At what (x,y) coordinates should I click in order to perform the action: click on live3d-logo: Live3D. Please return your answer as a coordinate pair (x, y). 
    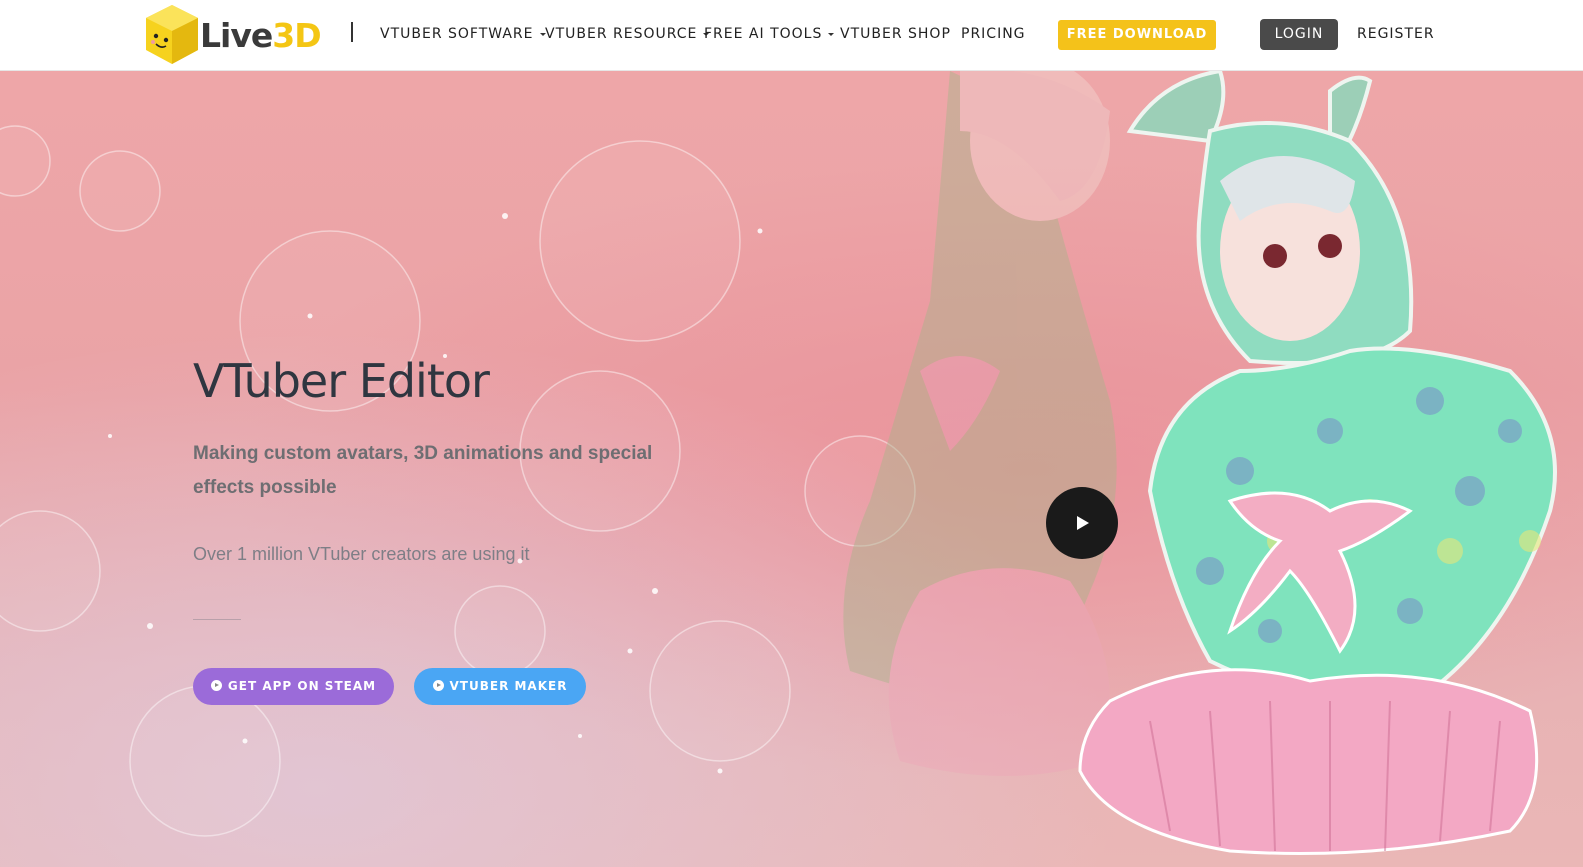
    Looking at the image, I should click on (232, 35).